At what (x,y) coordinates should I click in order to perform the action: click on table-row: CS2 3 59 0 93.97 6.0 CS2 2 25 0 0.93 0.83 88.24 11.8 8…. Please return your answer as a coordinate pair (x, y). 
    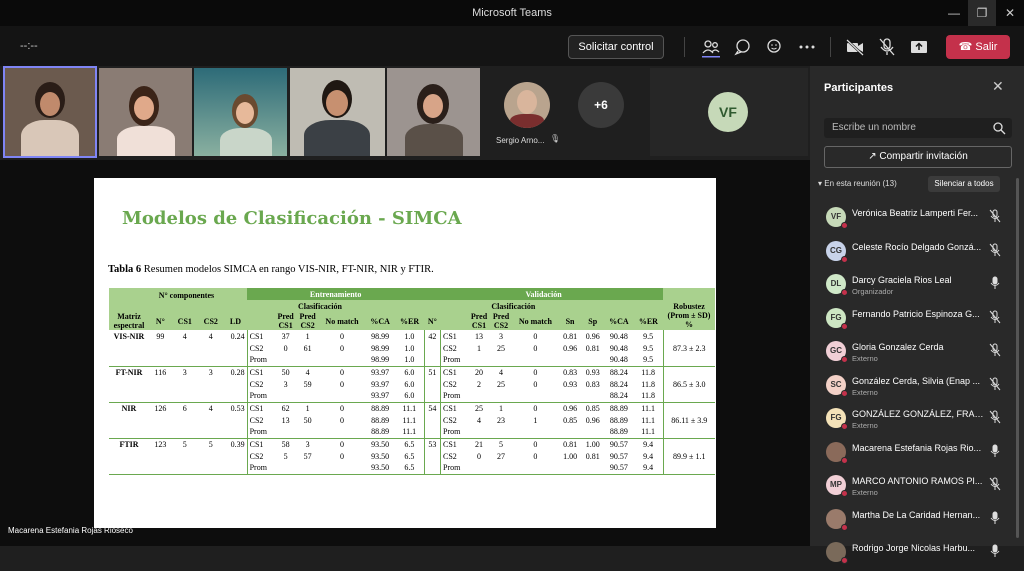
    Looking at the image, I should click on (412, 384).